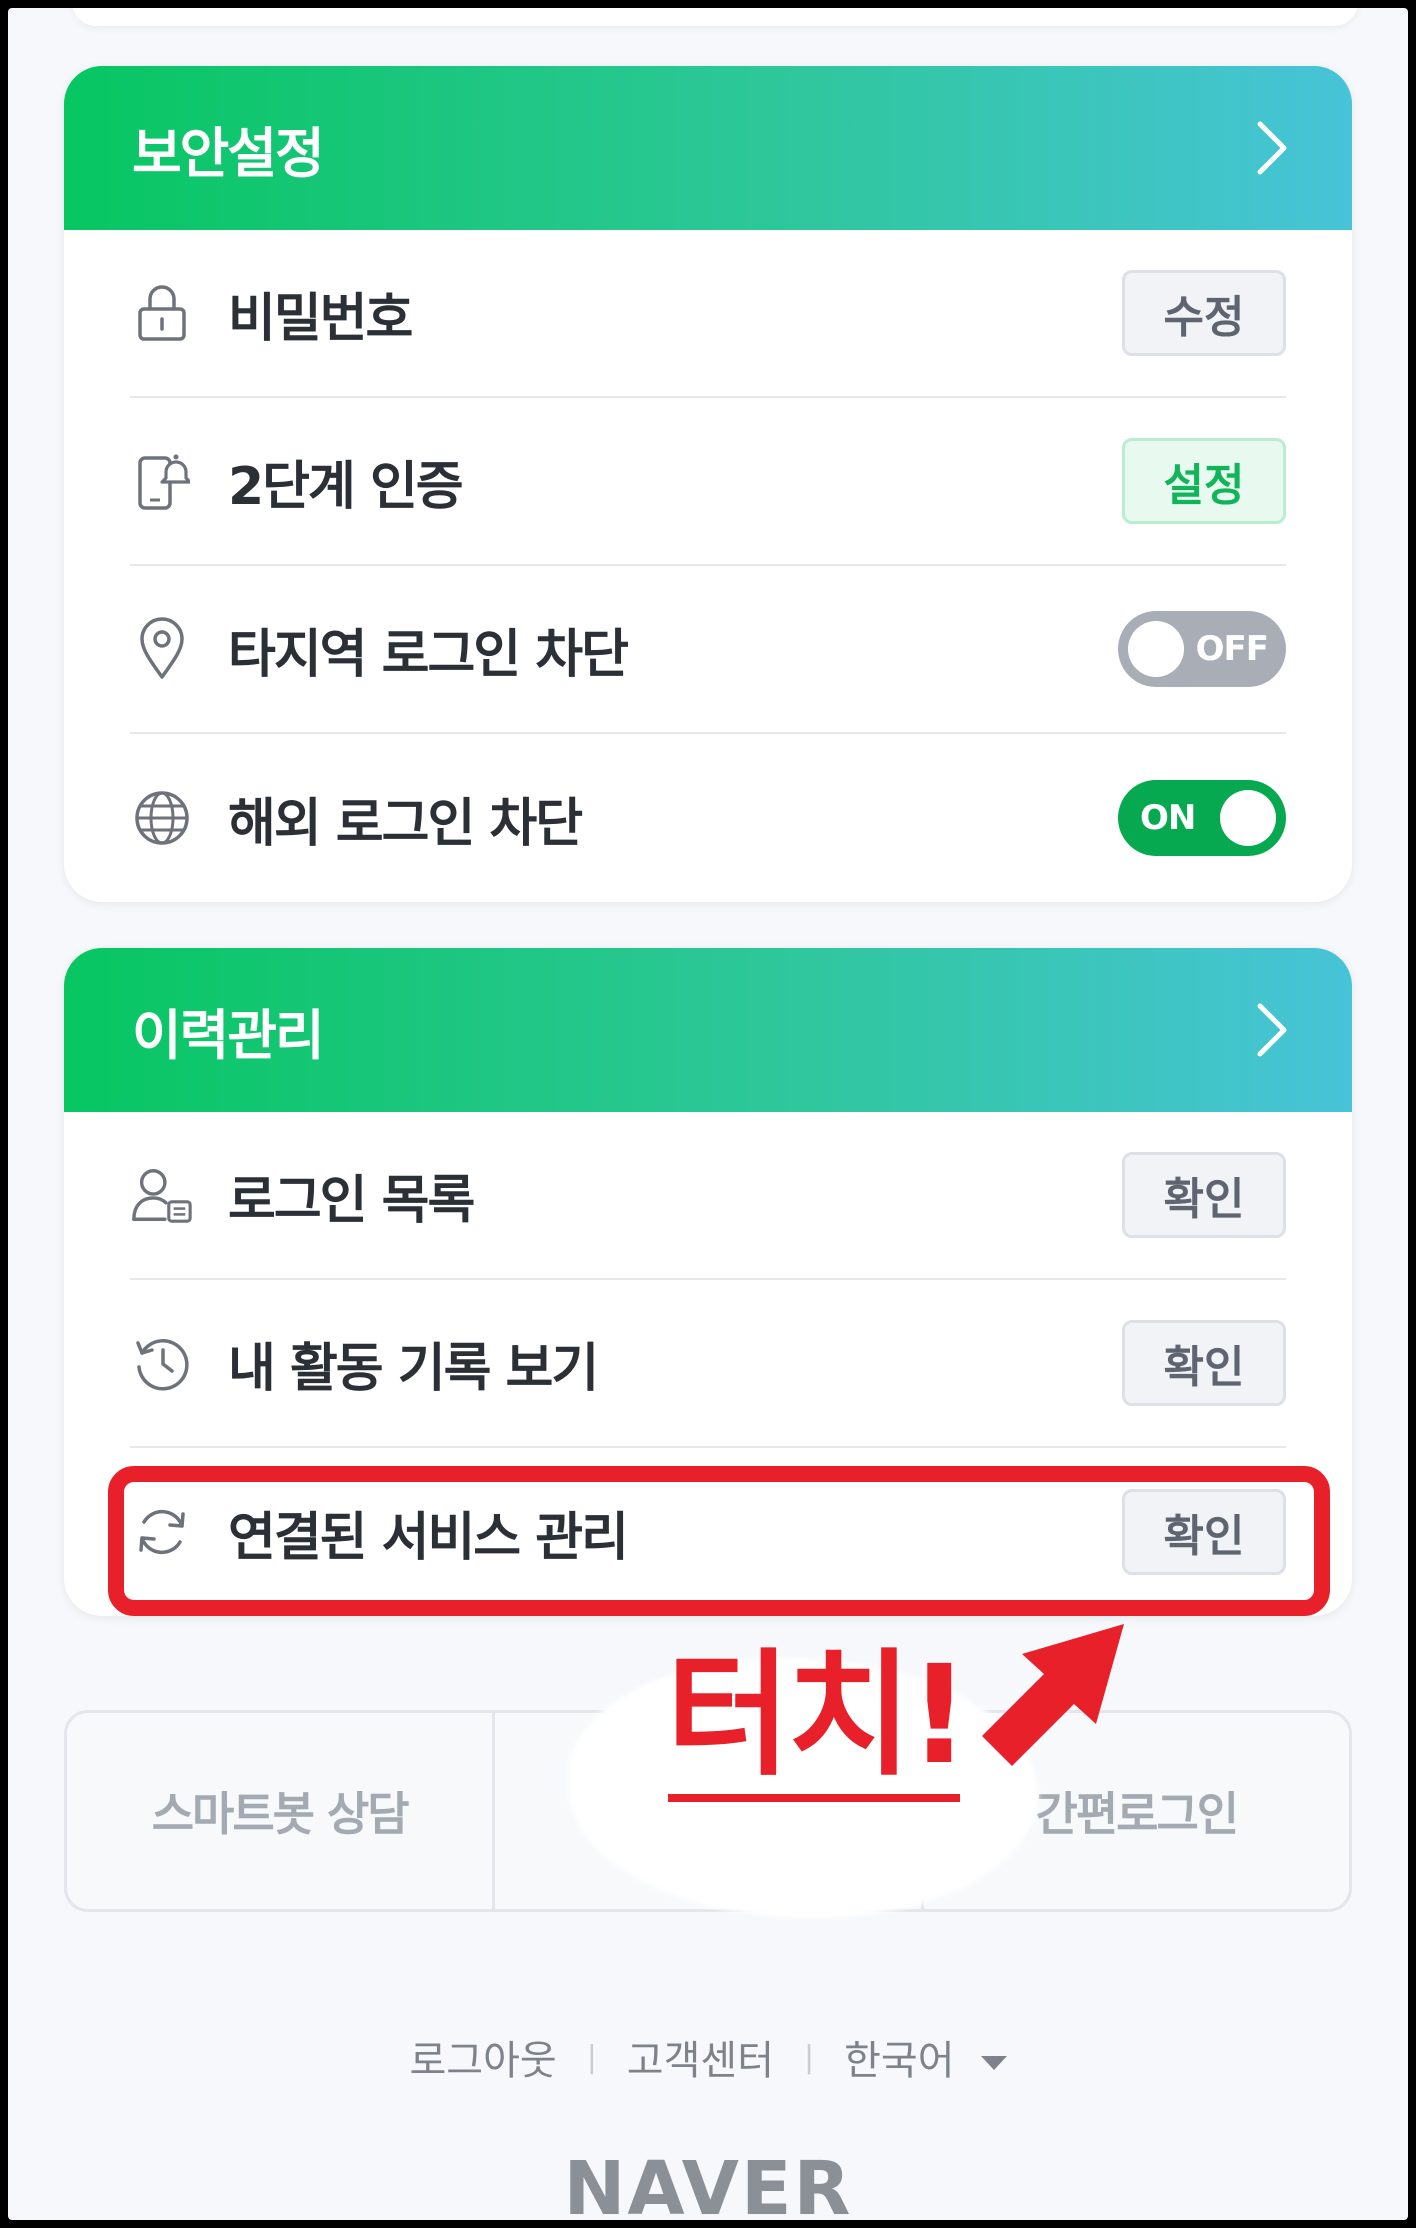 Image resolution: width=1416 pixels, height=2228 pixels. Describe the element at coordinates (413, 1368) in the screenshot. I see `activity-history-label: 내 활동 기록 보기` at that location.